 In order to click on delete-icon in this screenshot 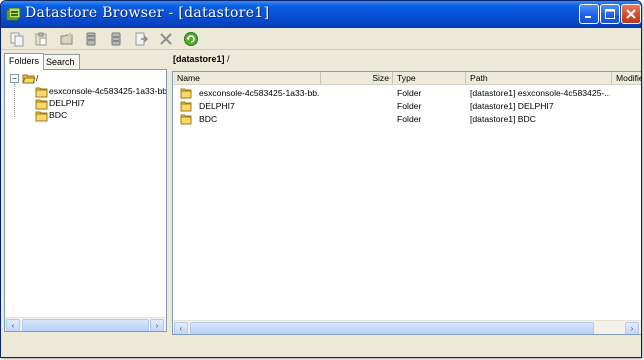, I will do `click(166, 39)`.